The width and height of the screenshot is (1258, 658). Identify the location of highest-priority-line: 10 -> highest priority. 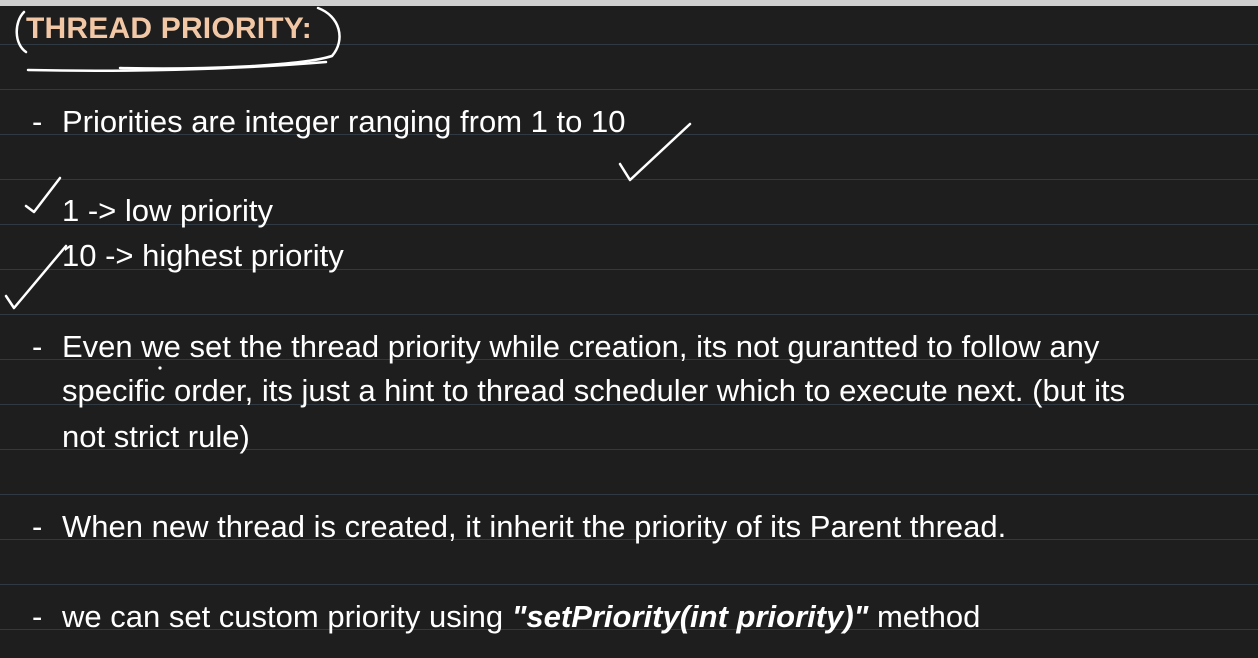
(203, 255).